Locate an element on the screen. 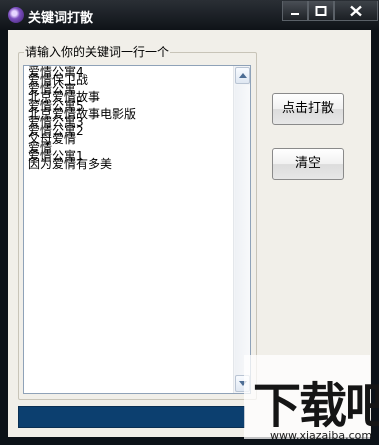  clear-button: 清空 is located at coordinates (308, 164).